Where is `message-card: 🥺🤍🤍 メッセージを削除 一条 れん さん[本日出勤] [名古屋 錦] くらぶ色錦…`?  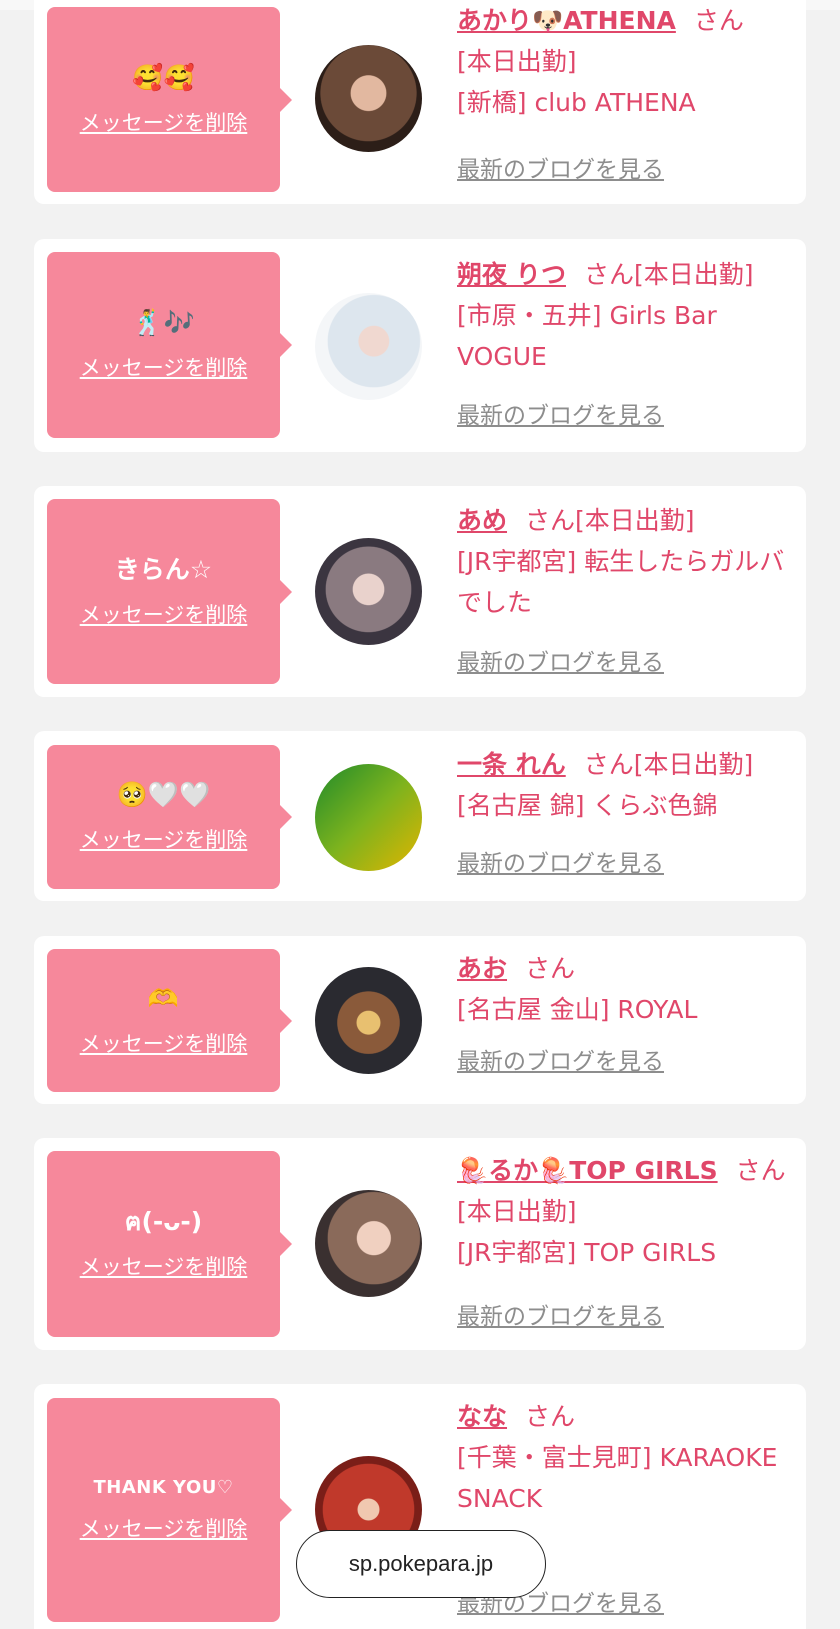
message-card: 🥺🤍🤍 メッセージを削除 一条 れん さん[本日出勤] [名古屋 錦] くらぶ色錦… is located at coordinates (420, 816).